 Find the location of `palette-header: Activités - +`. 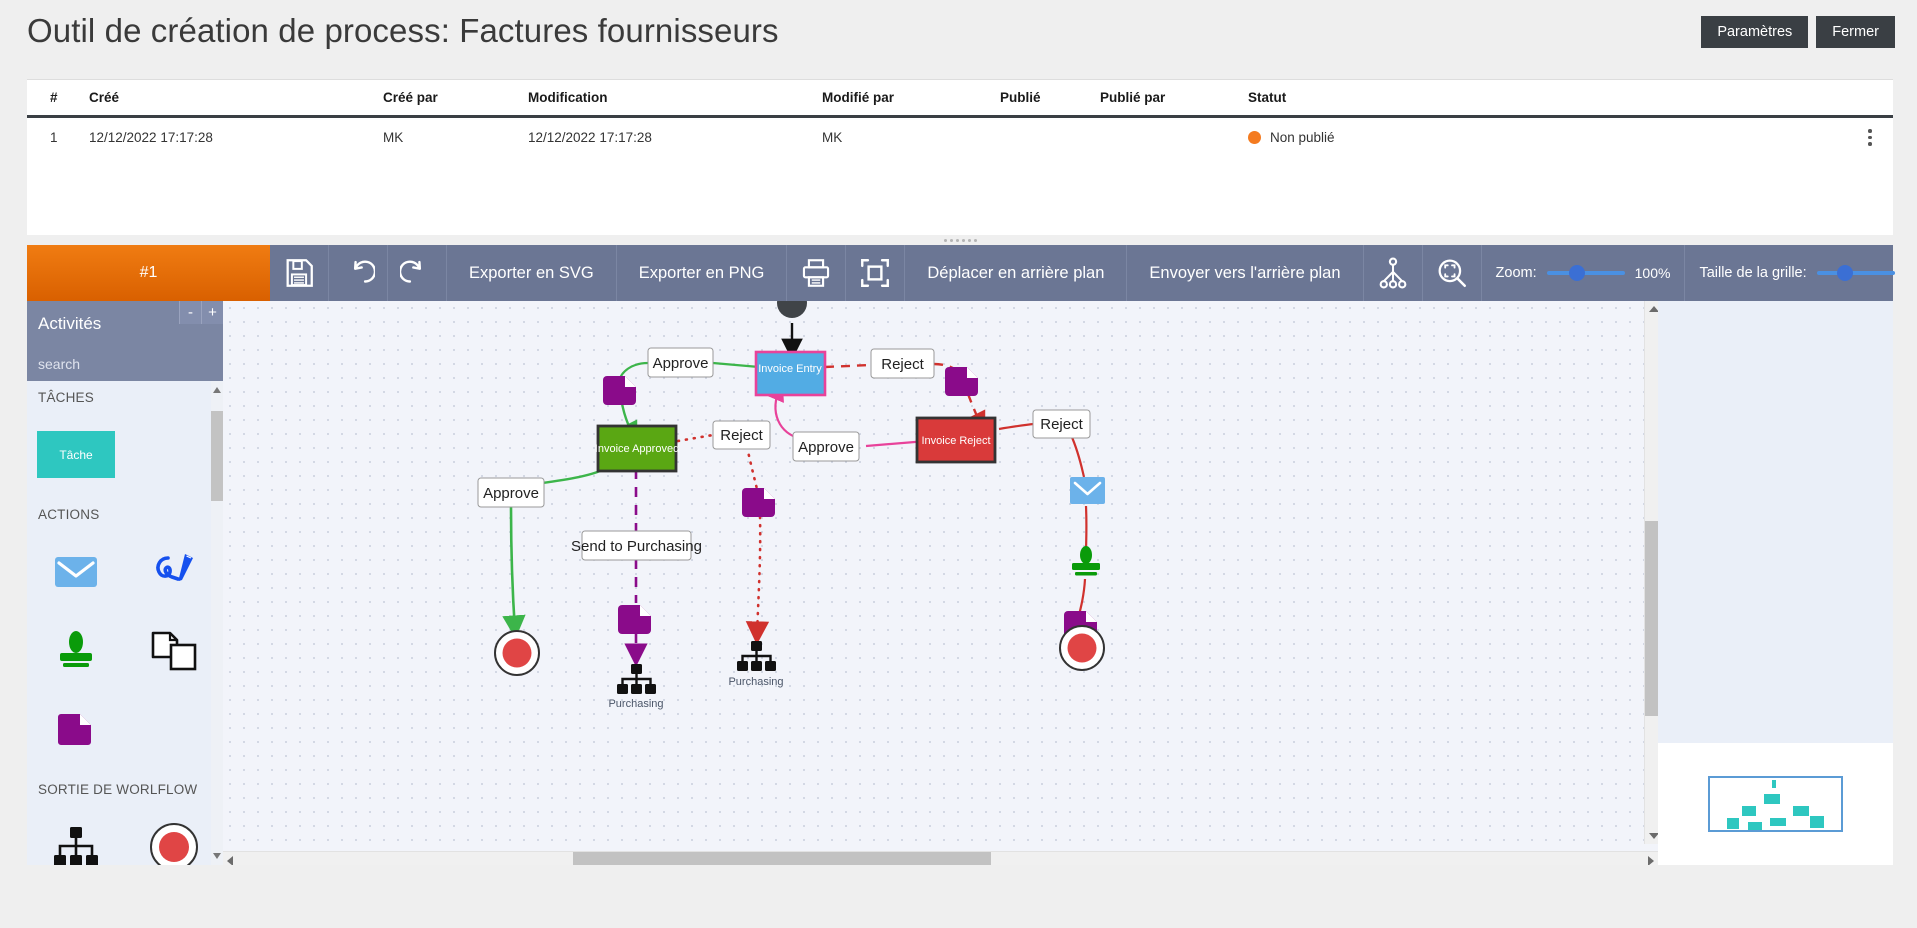

palette-header: Activités - + is located at coordinates (125, 323).